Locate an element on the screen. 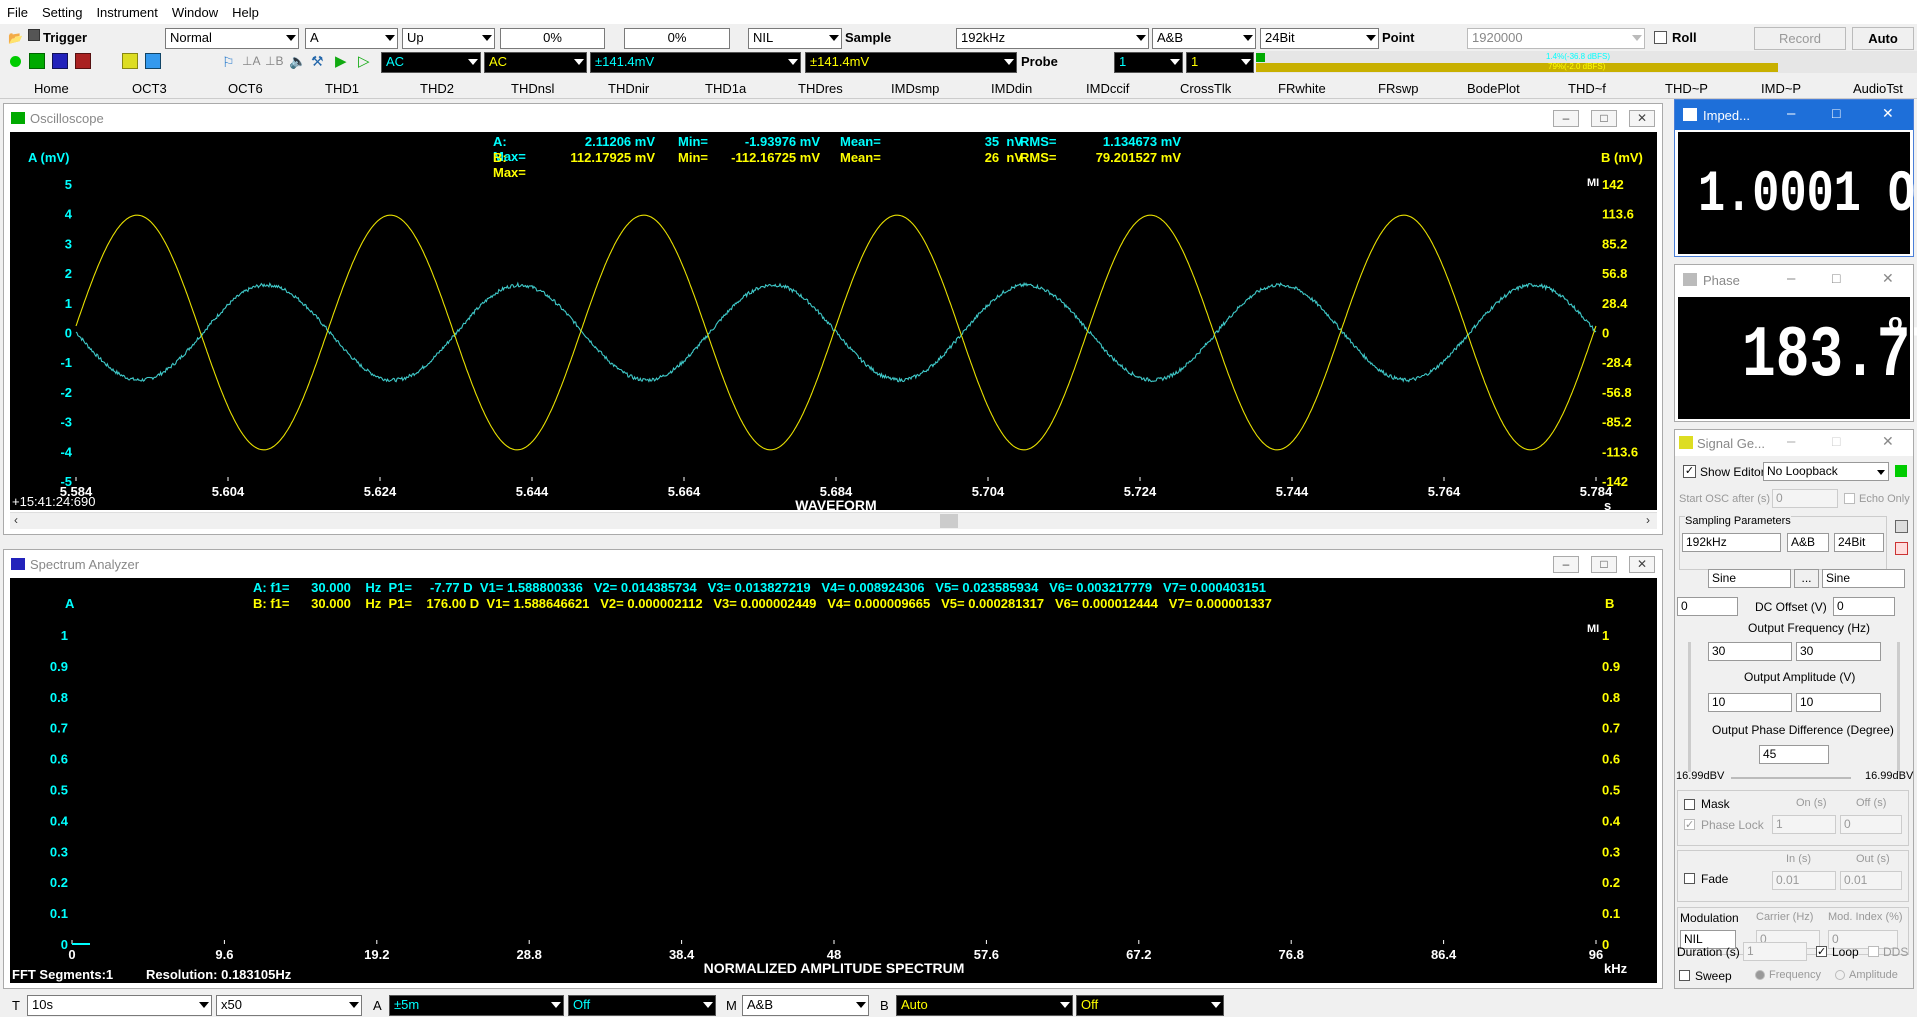  output-icon is located at coordinates (153, 61).